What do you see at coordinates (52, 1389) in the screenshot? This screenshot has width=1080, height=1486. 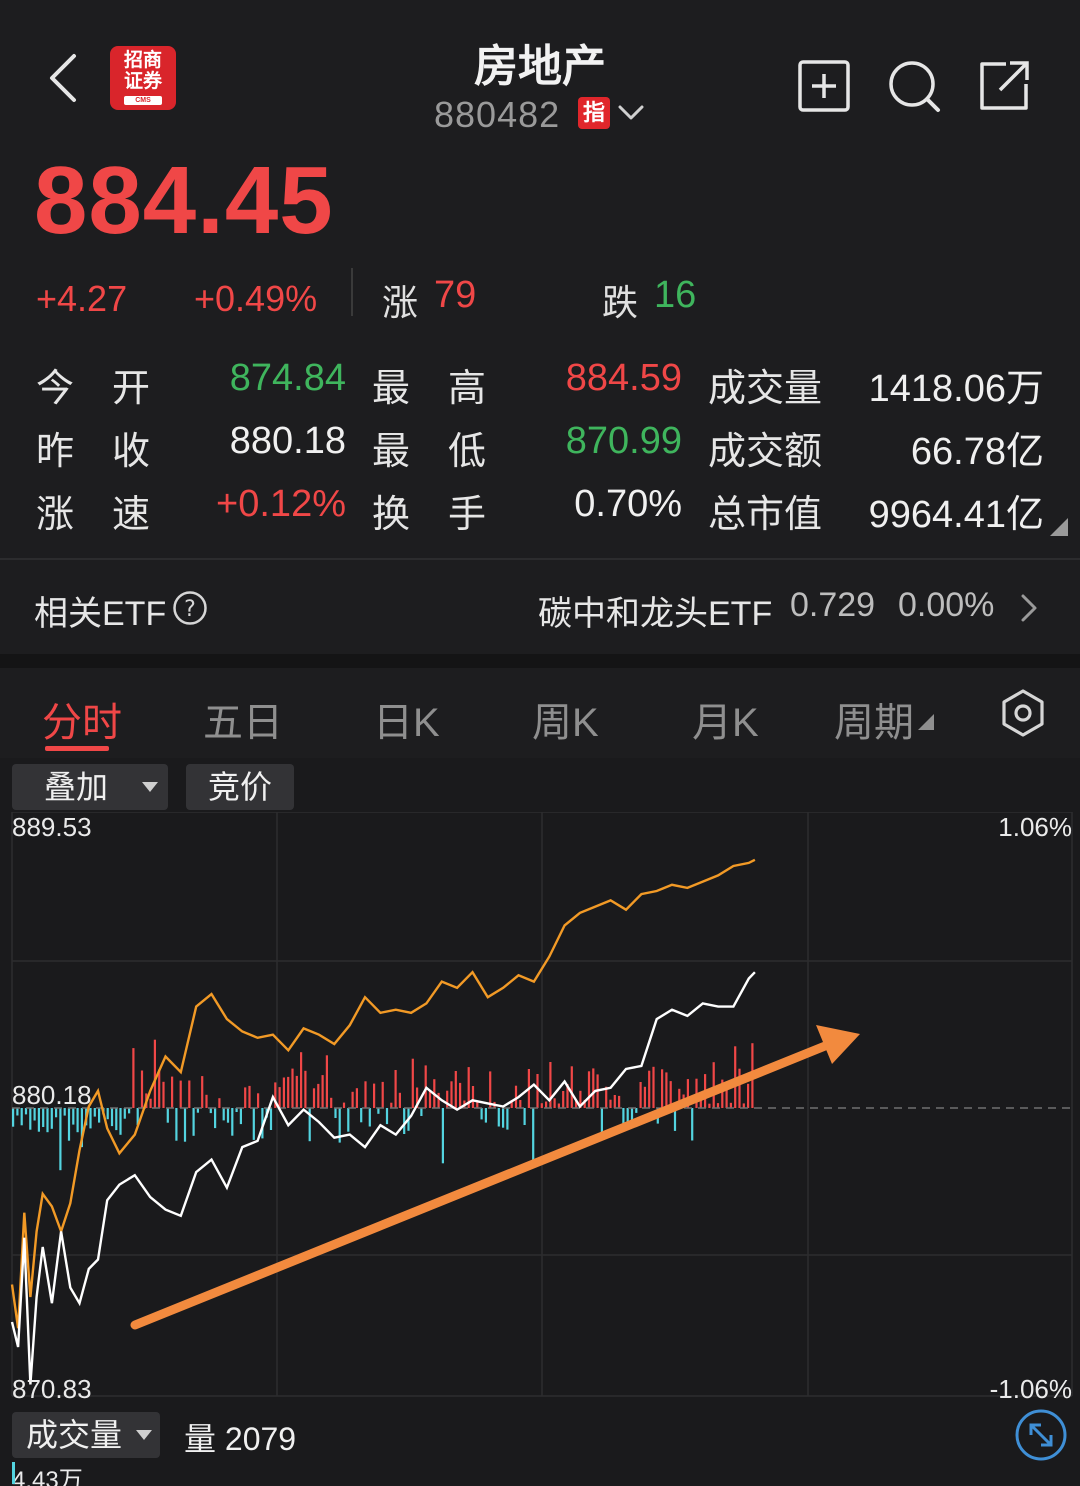 I see `y-min-label: 870.83` at bounding box center [52, 1389].